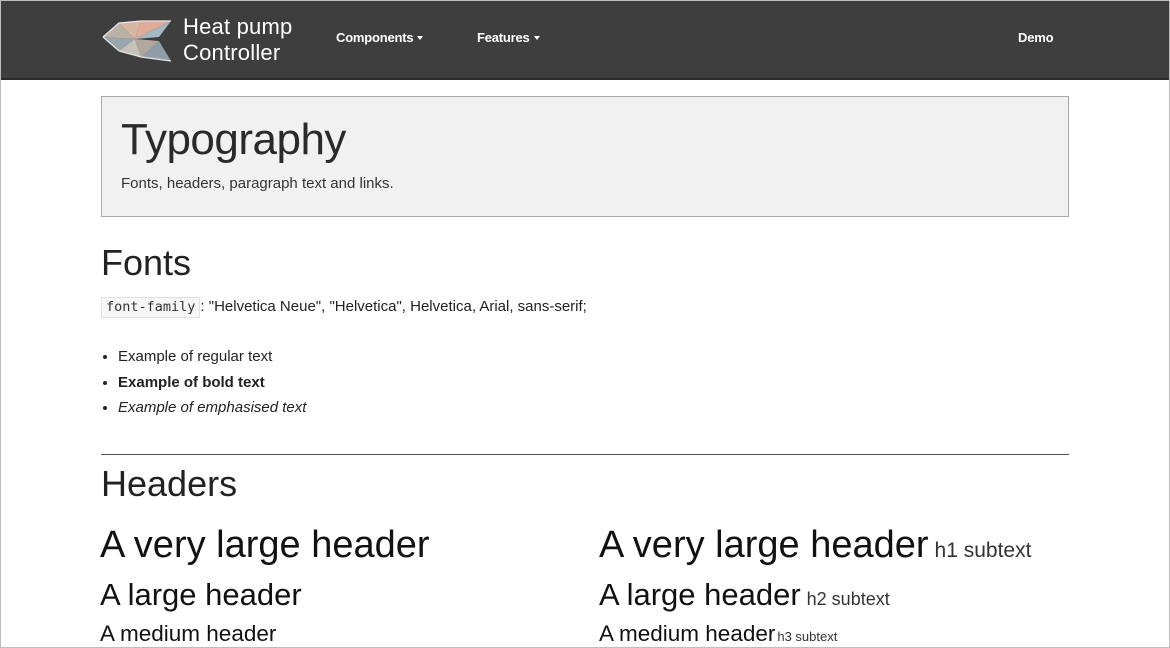  Describe the element at coordinates (188, 633) in the screenshot. I see `h3-example: A medium header` at that location.